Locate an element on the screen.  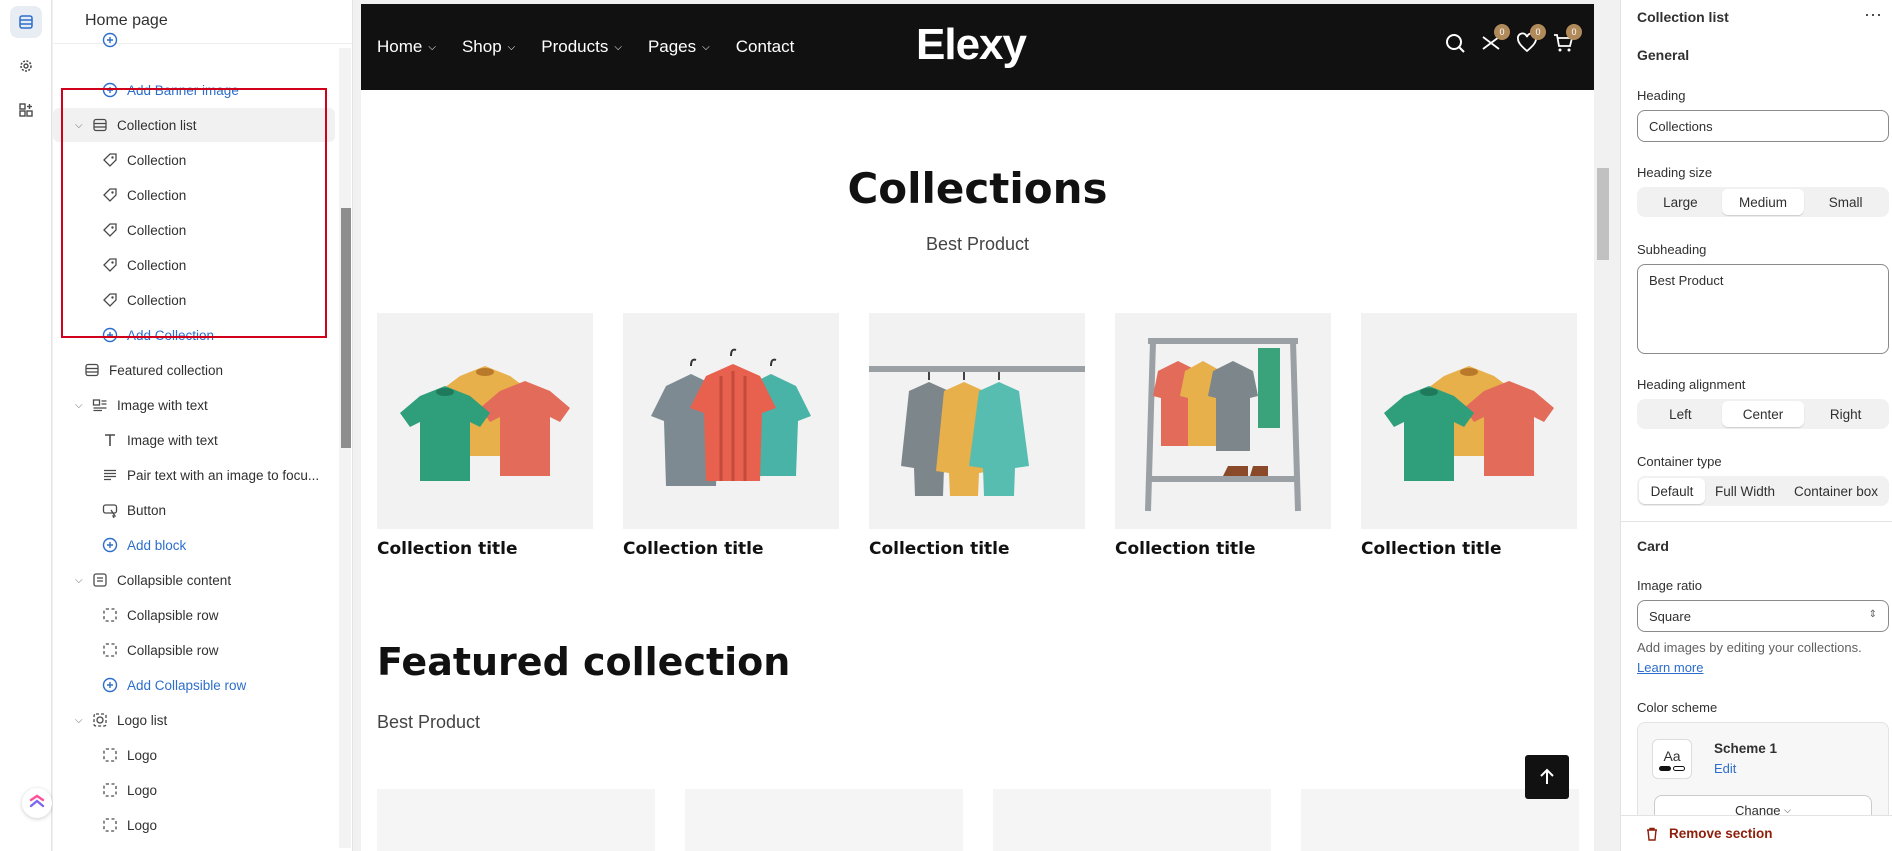
section-item: ⌵ Image with text is located at coordinates (194, 405).